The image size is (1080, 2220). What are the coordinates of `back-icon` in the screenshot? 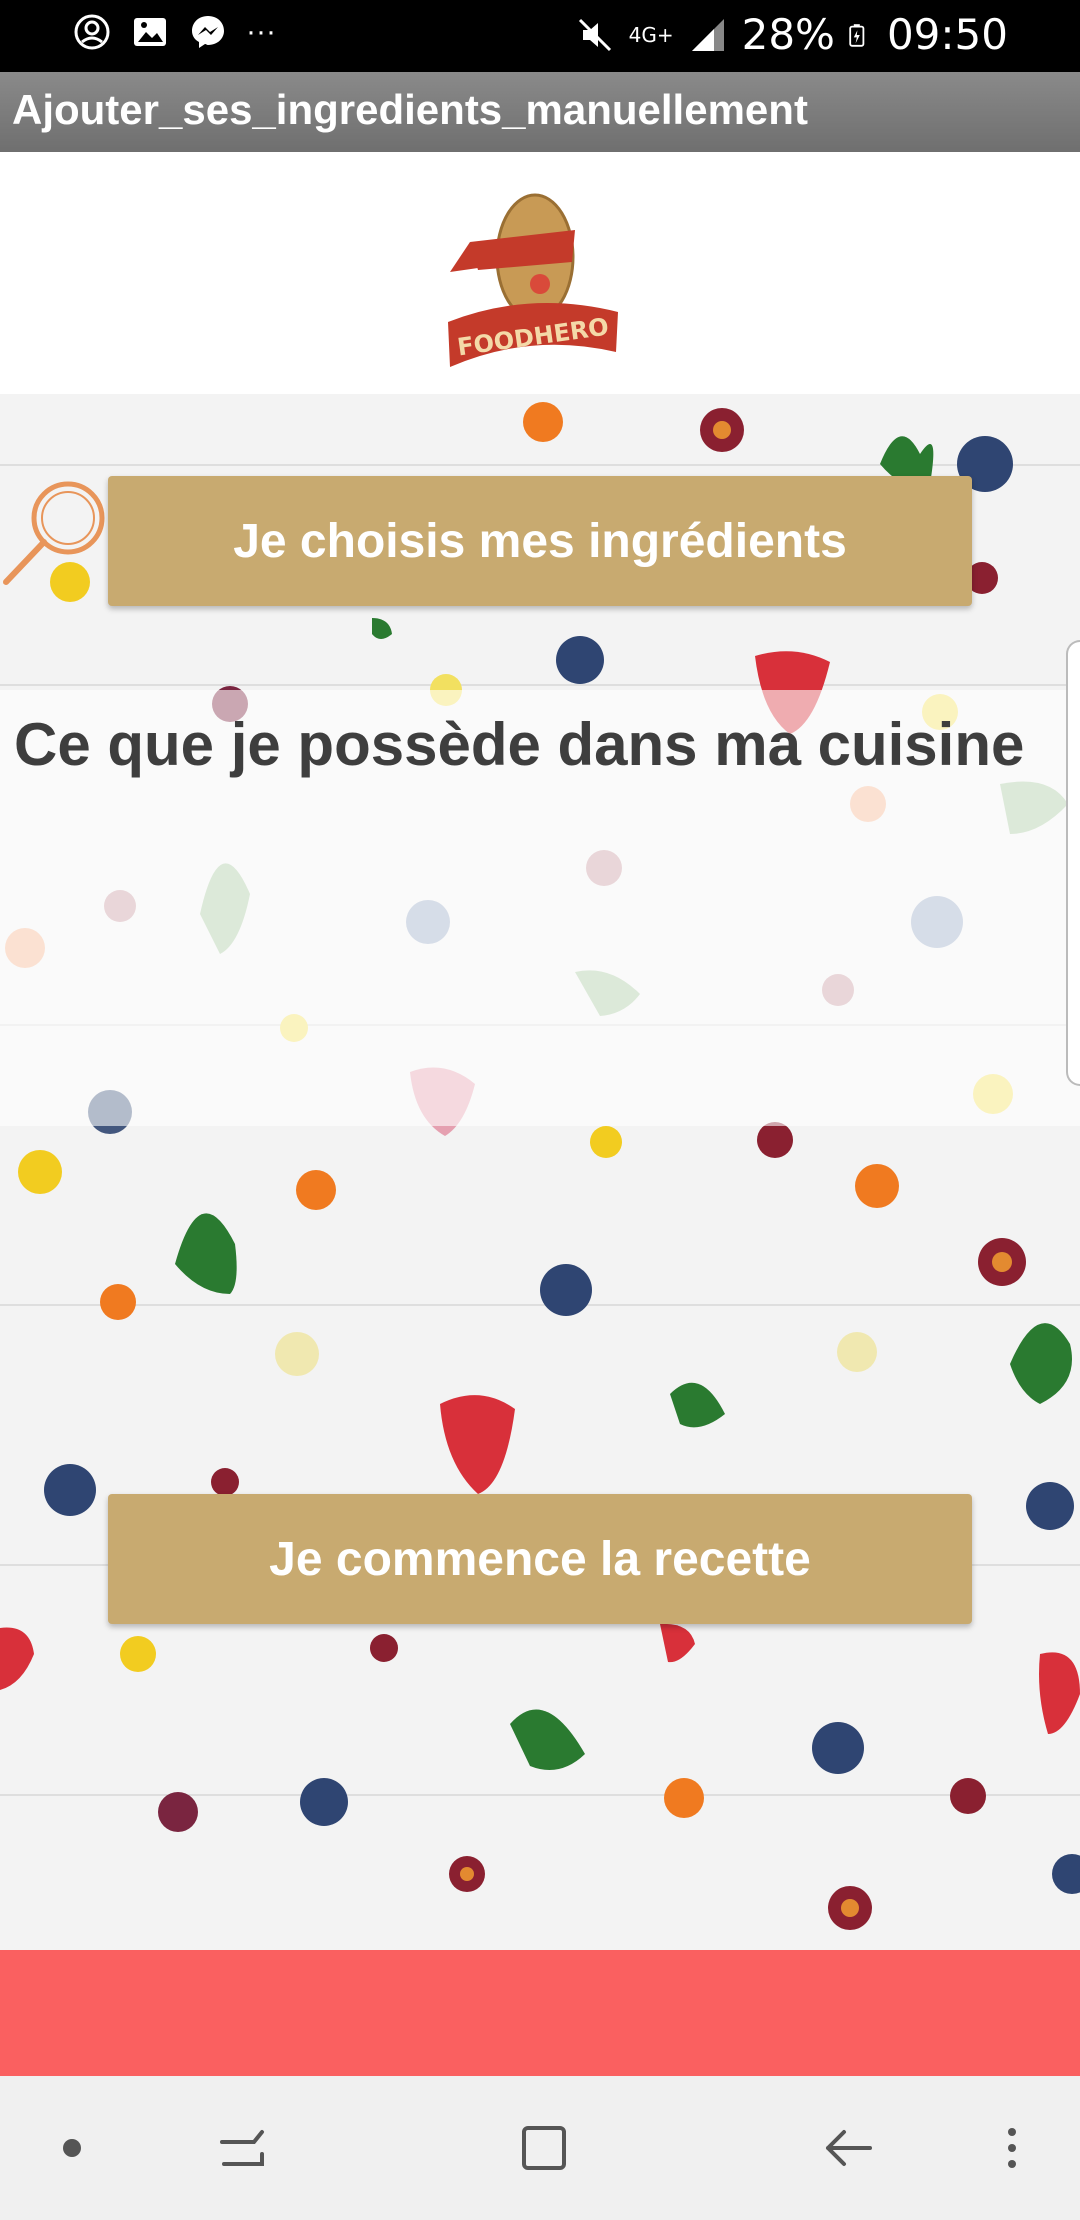 It's located at (848, 2148).